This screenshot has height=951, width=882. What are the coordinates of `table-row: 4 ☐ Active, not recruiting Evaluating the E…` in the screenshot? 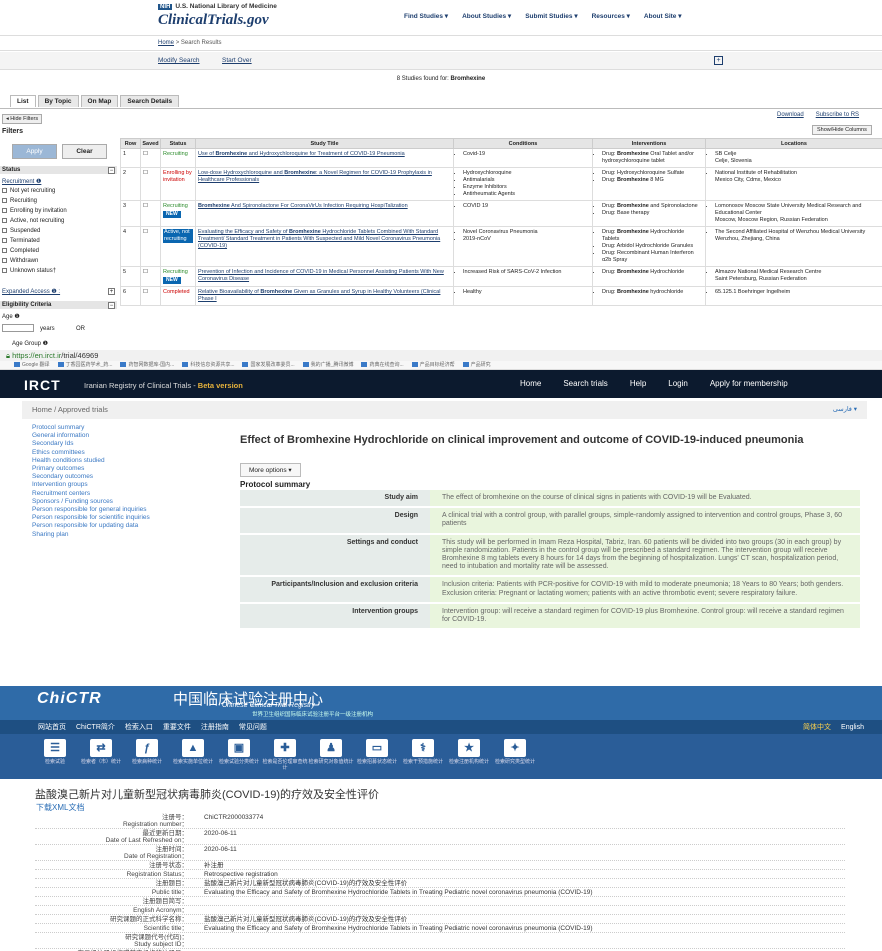 It's located at (501, 246).